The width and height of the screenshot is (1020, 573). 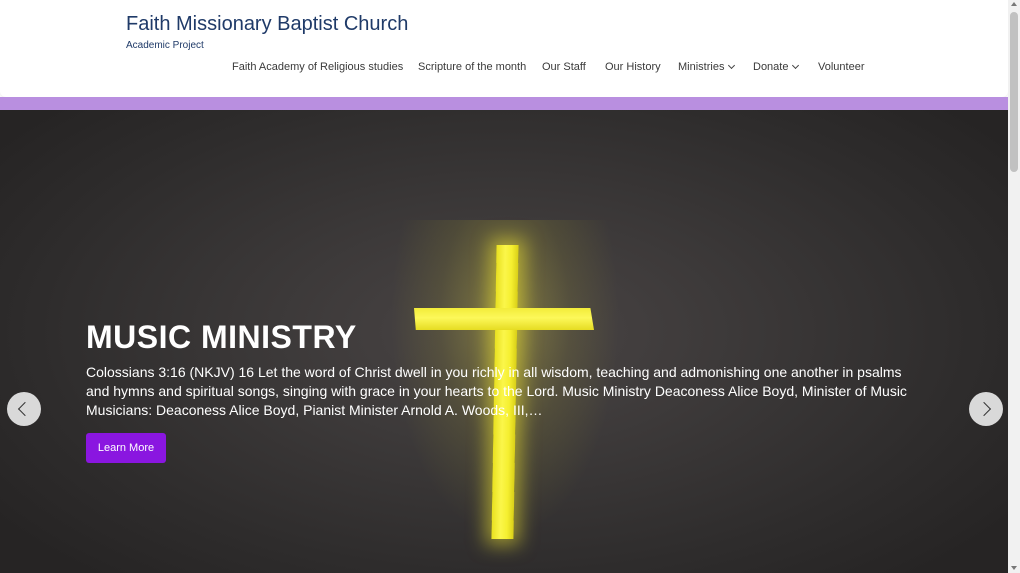 What do you see at coordinates (701, 67) in the screenshot?
I see `nav-item-label: Ministries` at bounding box center [701, 67].